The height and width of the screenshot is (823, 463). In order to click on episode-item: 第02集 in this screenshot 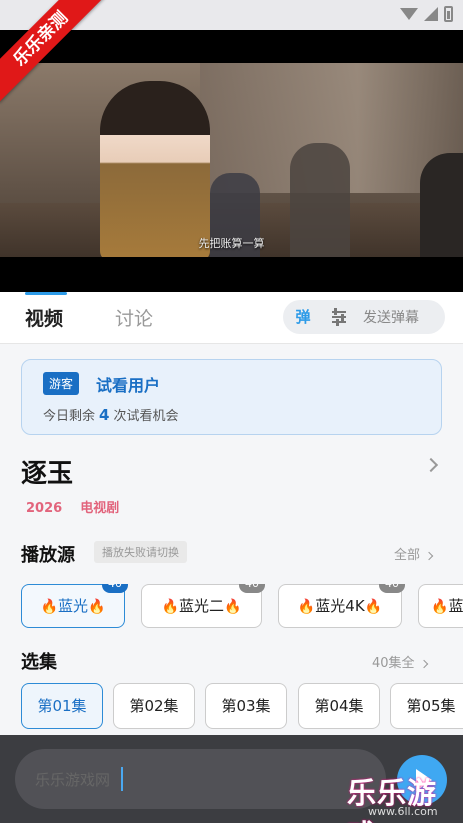, I will do `click(154, 706)`.